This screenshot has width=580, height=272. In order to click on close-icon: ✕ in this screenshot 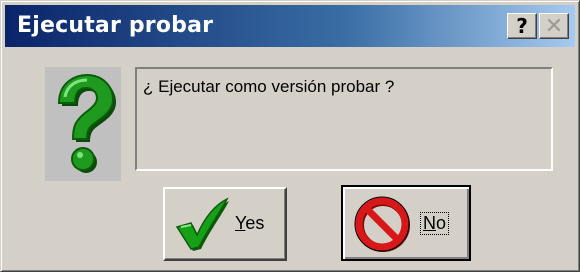, I will do `click(554, 26)`.